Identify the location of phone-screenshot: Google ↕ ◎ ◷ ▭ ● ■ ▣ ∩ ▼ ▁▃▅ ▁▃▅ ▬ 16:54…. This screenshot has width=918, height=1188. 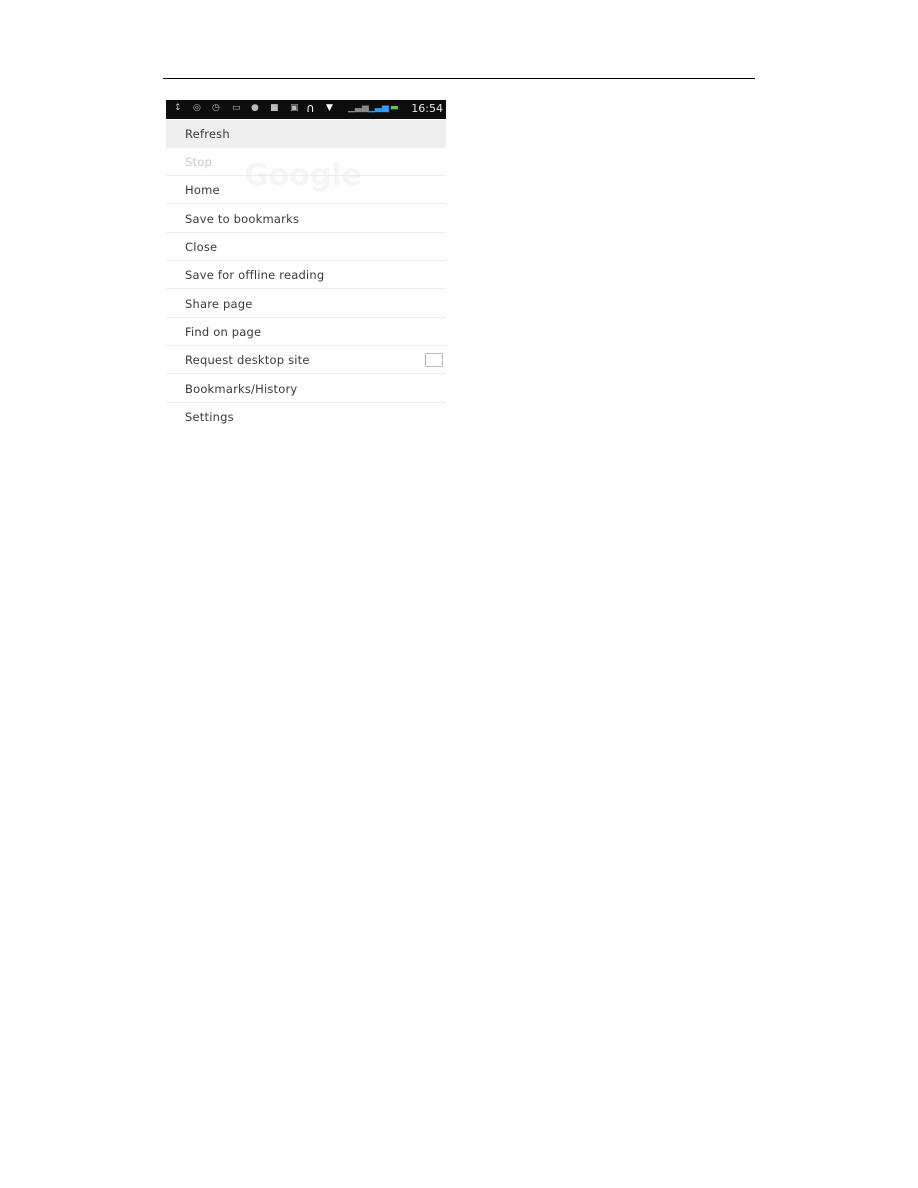
(306, 266).